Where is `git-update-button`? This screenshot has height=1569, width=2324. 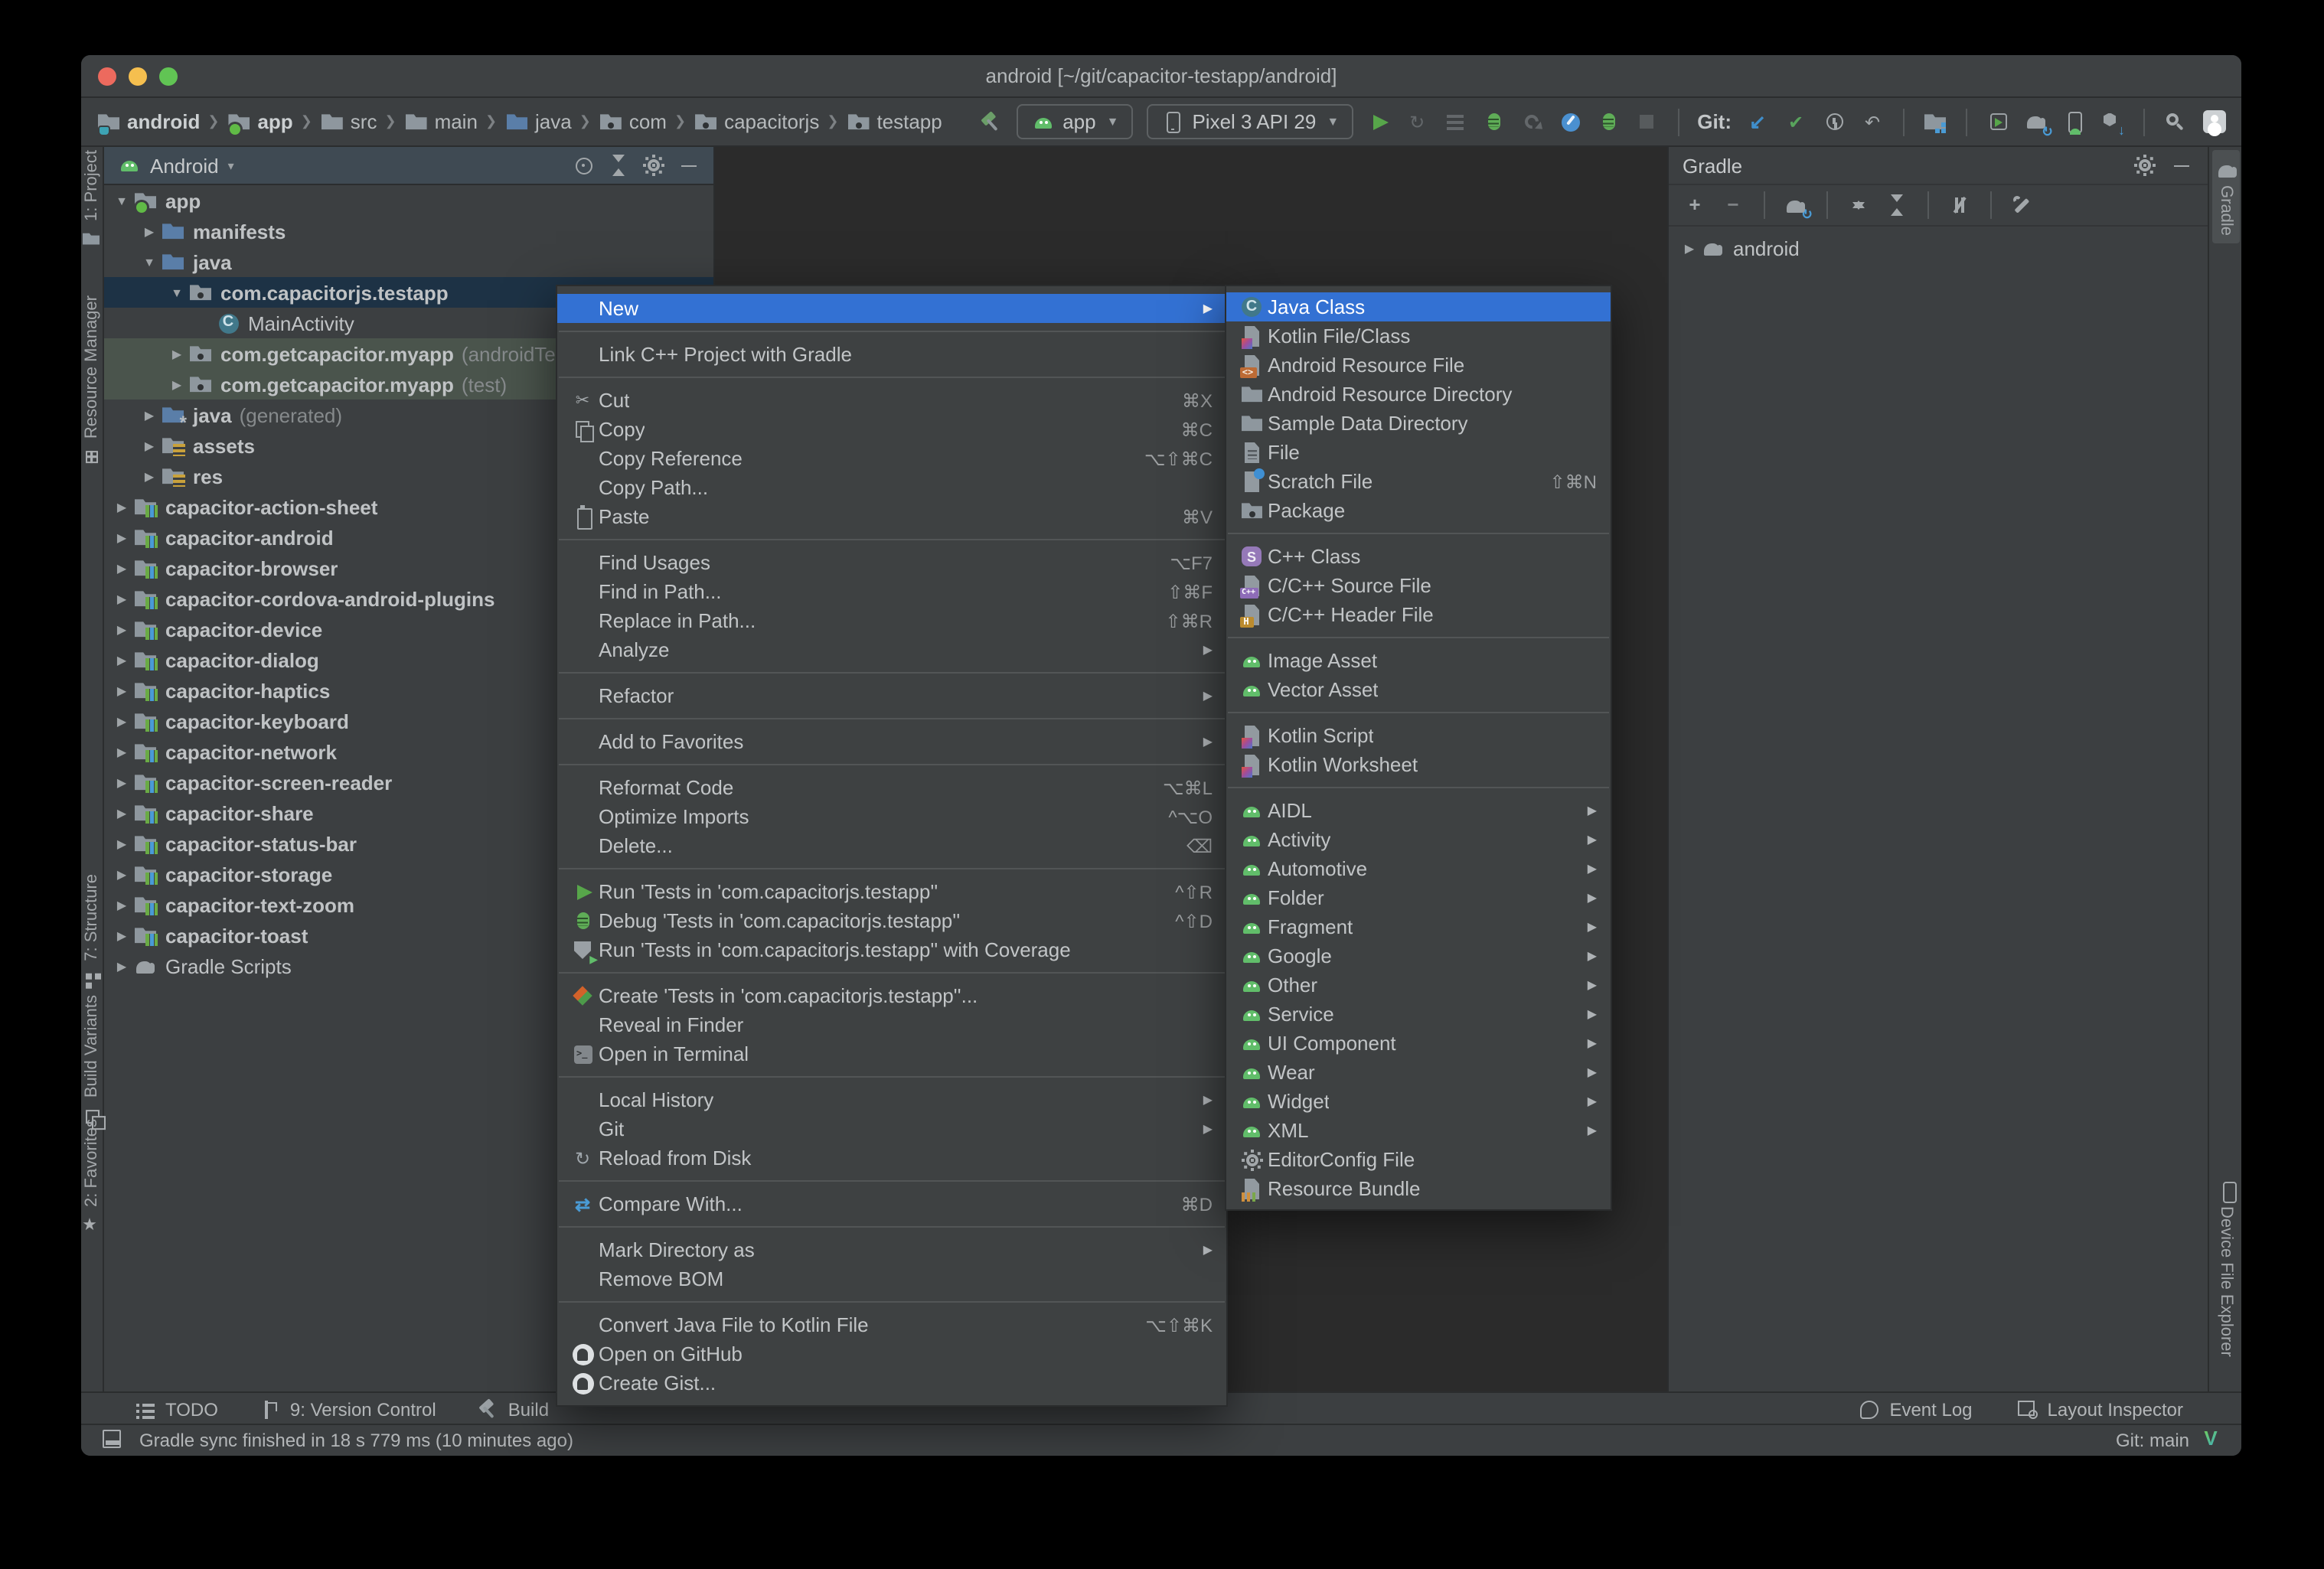 git-update-button is located at coordinates (1757, 121).